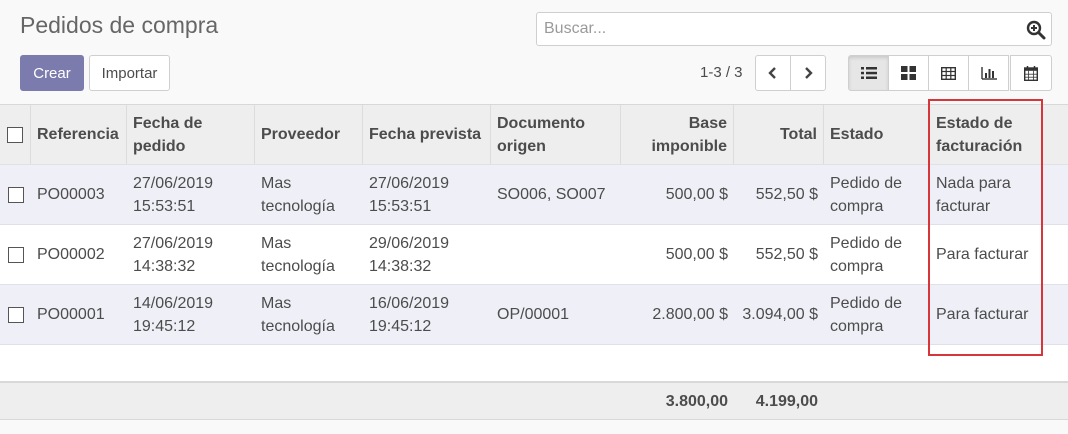  Describe the element at coordinates (786, 194) in the screenshot. I see `cell-total: 552,50 $` at that location.